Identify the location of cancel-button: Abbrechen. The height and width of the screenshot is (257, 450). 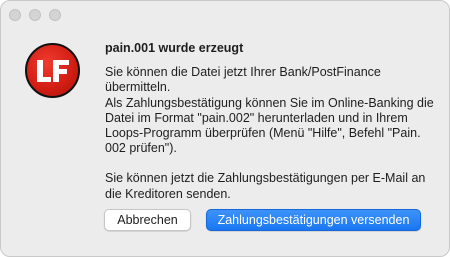
(147, 220).